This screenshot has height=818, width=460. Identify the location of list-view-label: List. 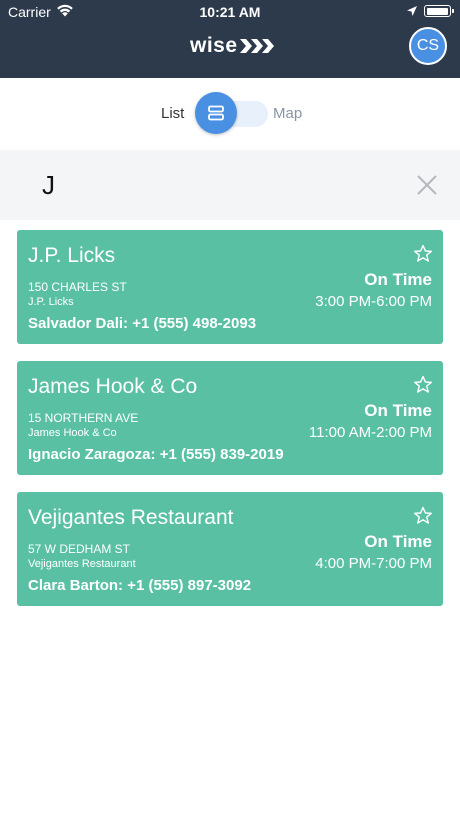
(172, 113).